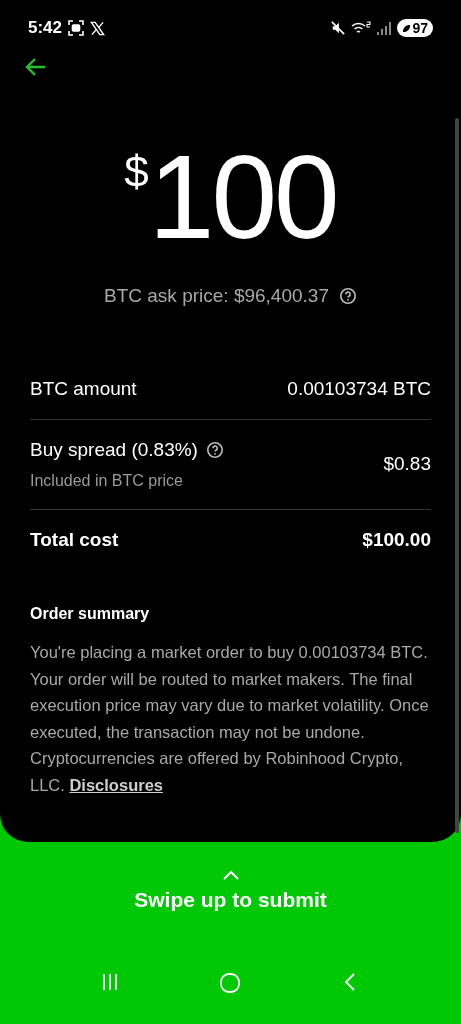 This screenshot has width=461, height=1024. What do you see at coordinates (230, 719) in the screenshot?
I see `order-summary-text: You're placing a market order to buy 0.00103734 BTC. Your order will be routed to market makers. The final execution price may vary due to market volatility. Once executed, the transaction may not be undone. Cryptocurrencies are offered by Robinhood Crypto, LLC. Disclosures` at bounding box center [230, 719].